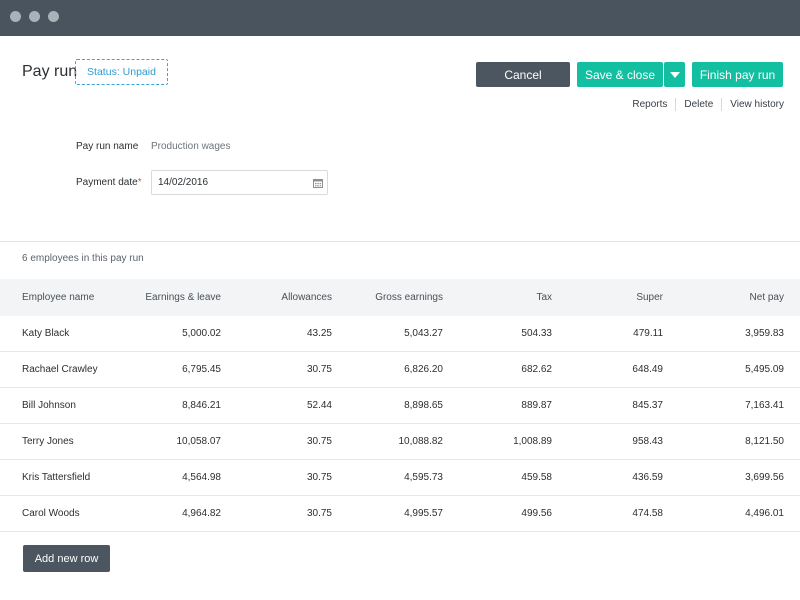  I want to click on window-close-button, so click(15, 16).